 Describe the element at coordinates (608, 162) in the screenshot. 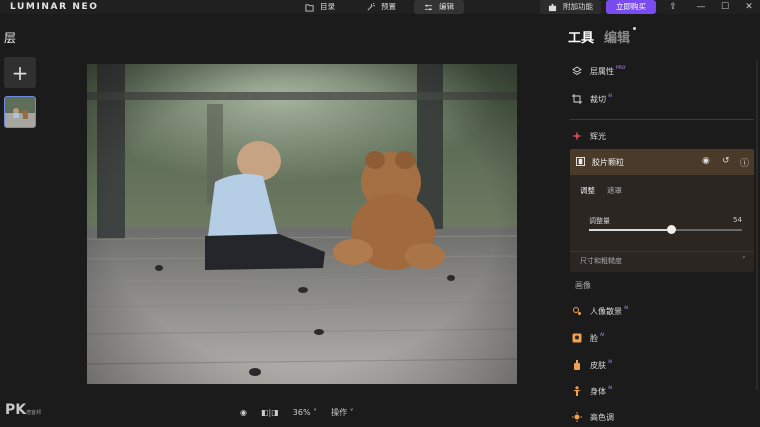

I see `film-grain-title: 胶片颗粒` at that location.